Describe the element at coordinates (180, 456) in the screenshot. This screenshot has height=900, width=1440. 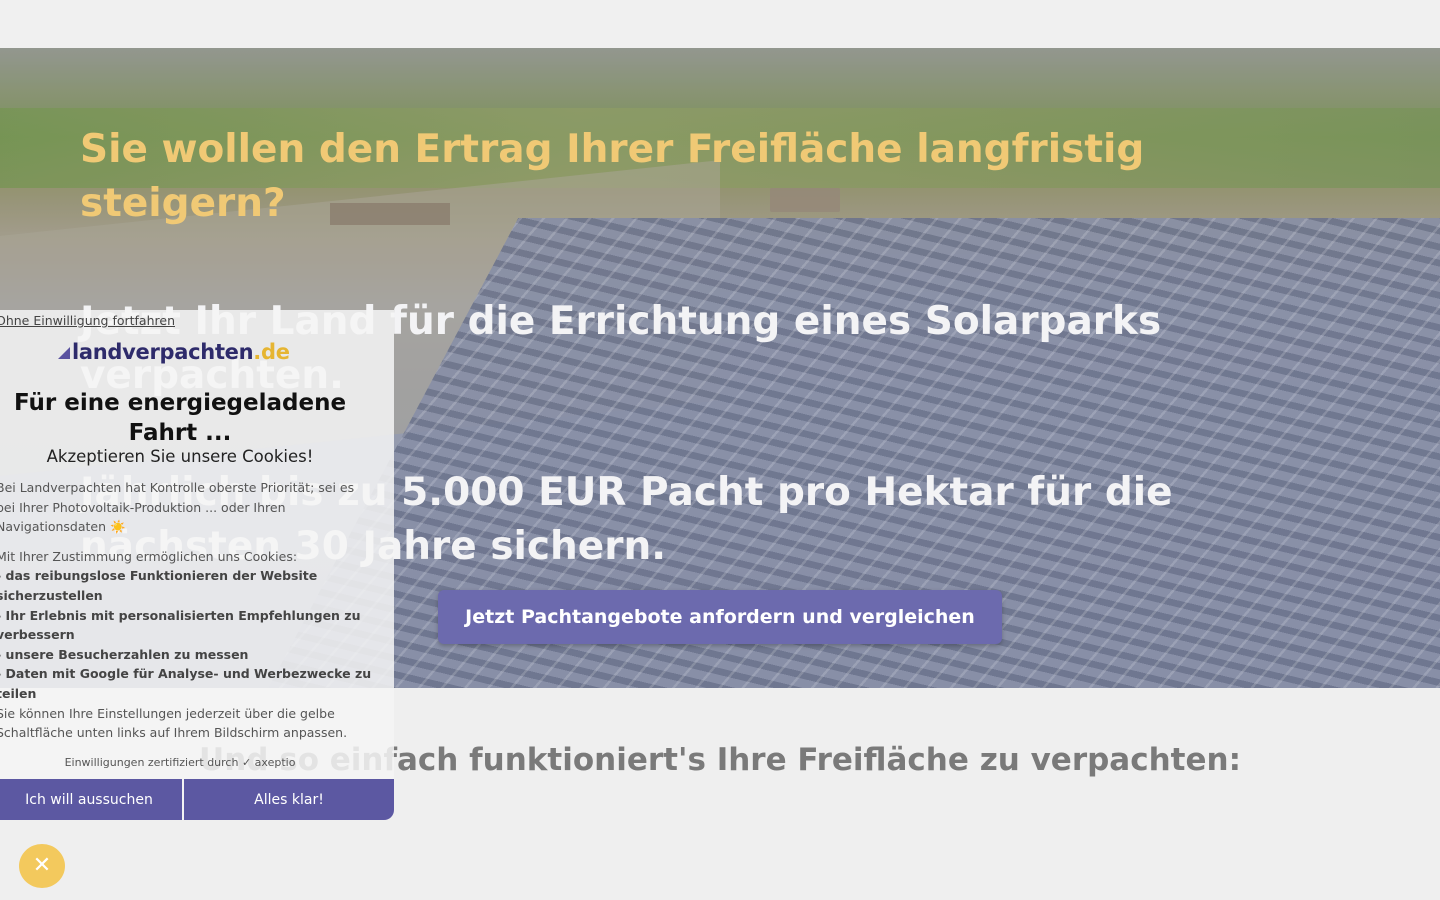
I see `cookie-subtitle: Akzeptieren Sie unsere Cookies!` at that location.